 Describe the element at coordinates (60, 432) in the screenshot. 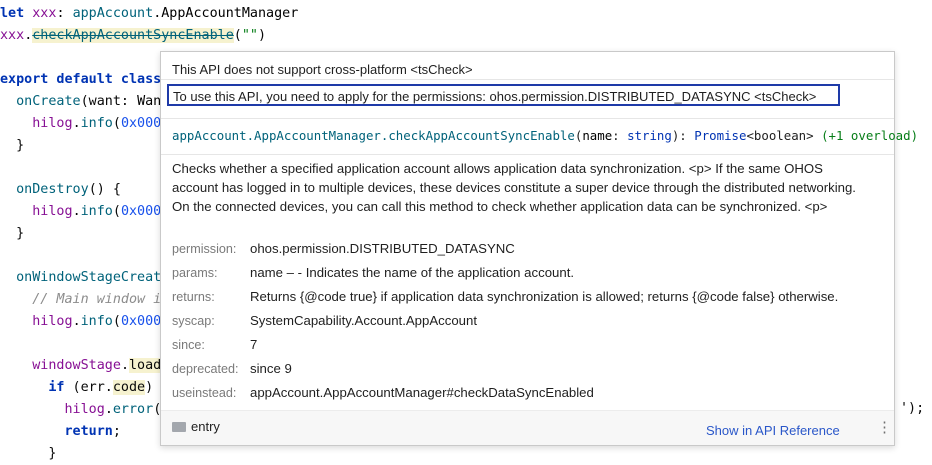

I see `code-line: return;` at that location.